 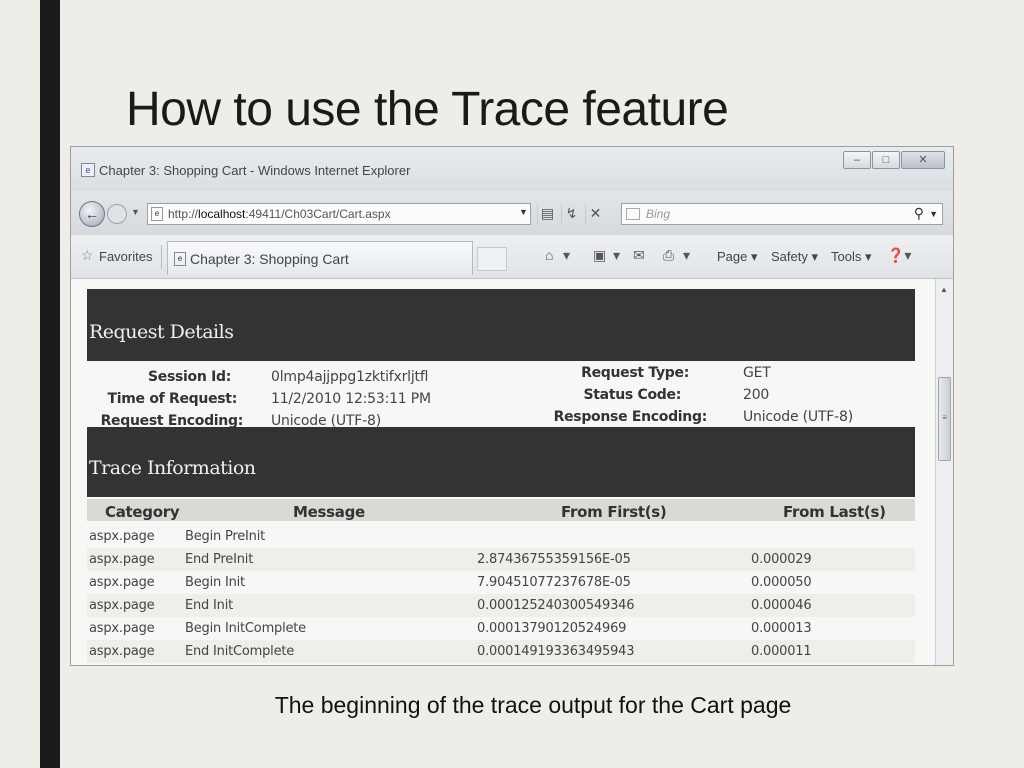 What do you see at coordinates (782, 214) in the screenshot?
I see `search-input: Bing ⚲ ▼` at bounding box center [782, 214].